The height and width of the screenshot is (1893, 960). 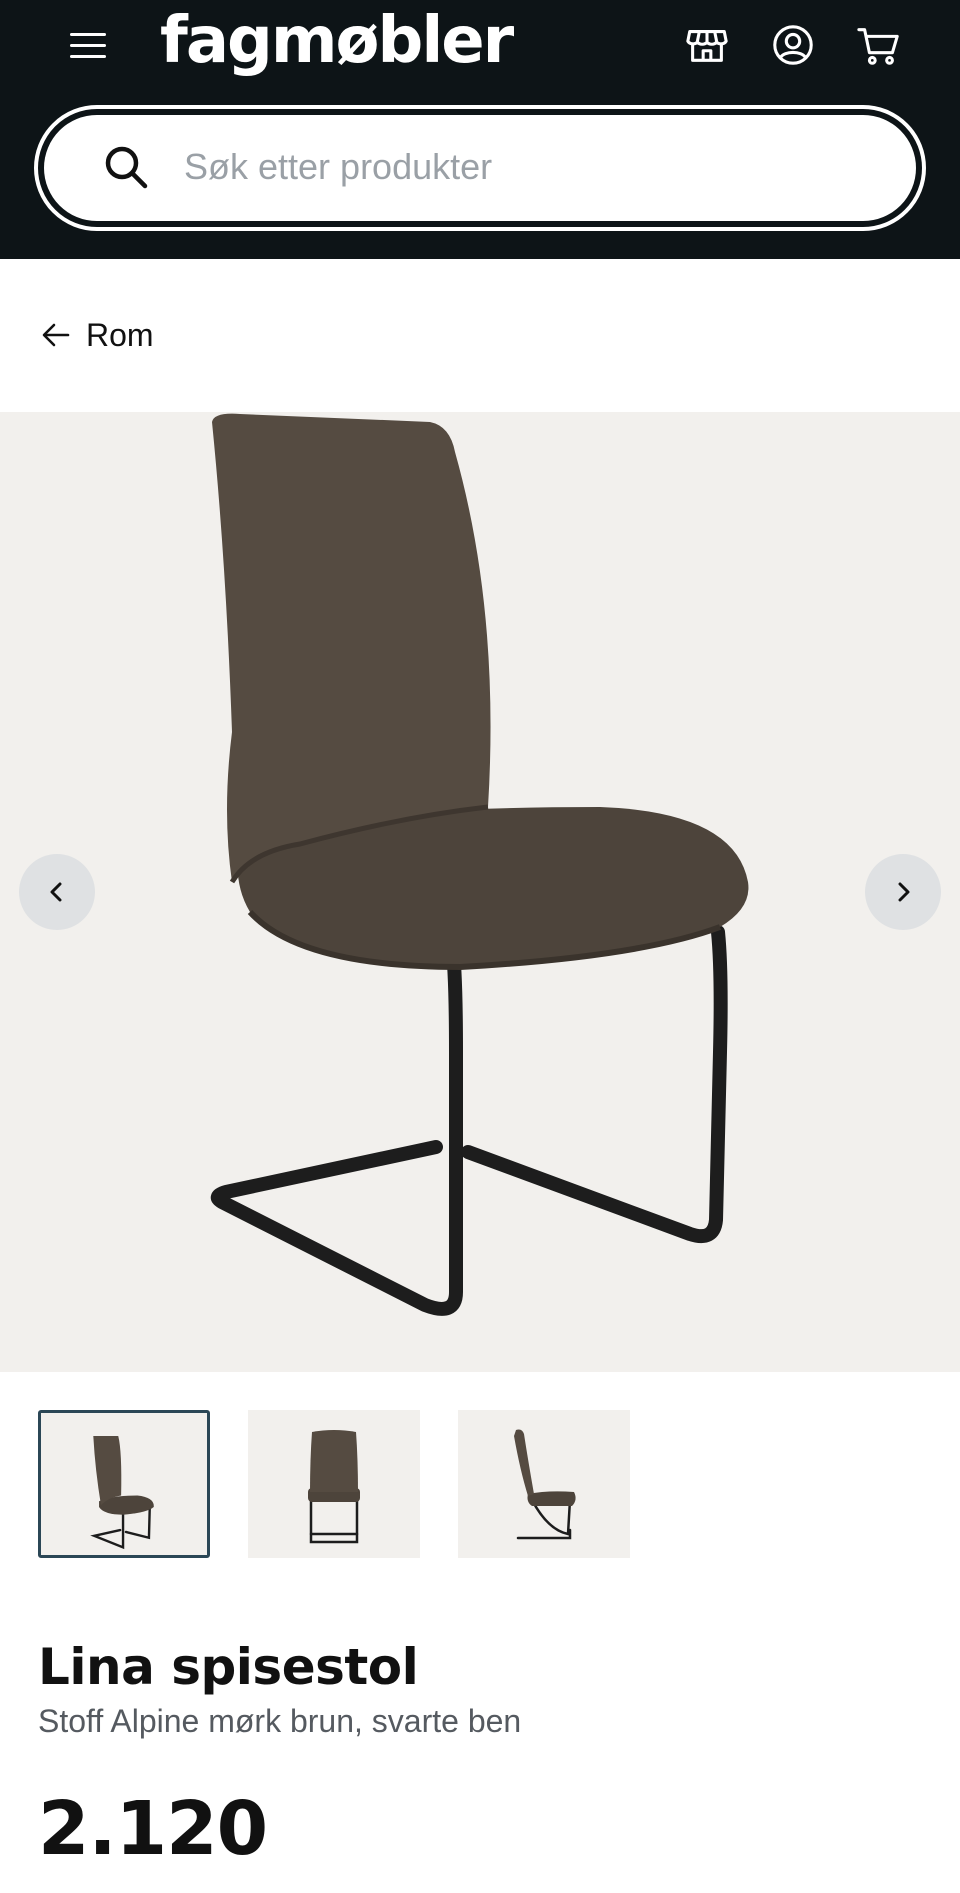 What do you see at coordinates (153, 1829) in the screenshot?
I see `product-price: 2.120` at bounding box center [153, 1829].